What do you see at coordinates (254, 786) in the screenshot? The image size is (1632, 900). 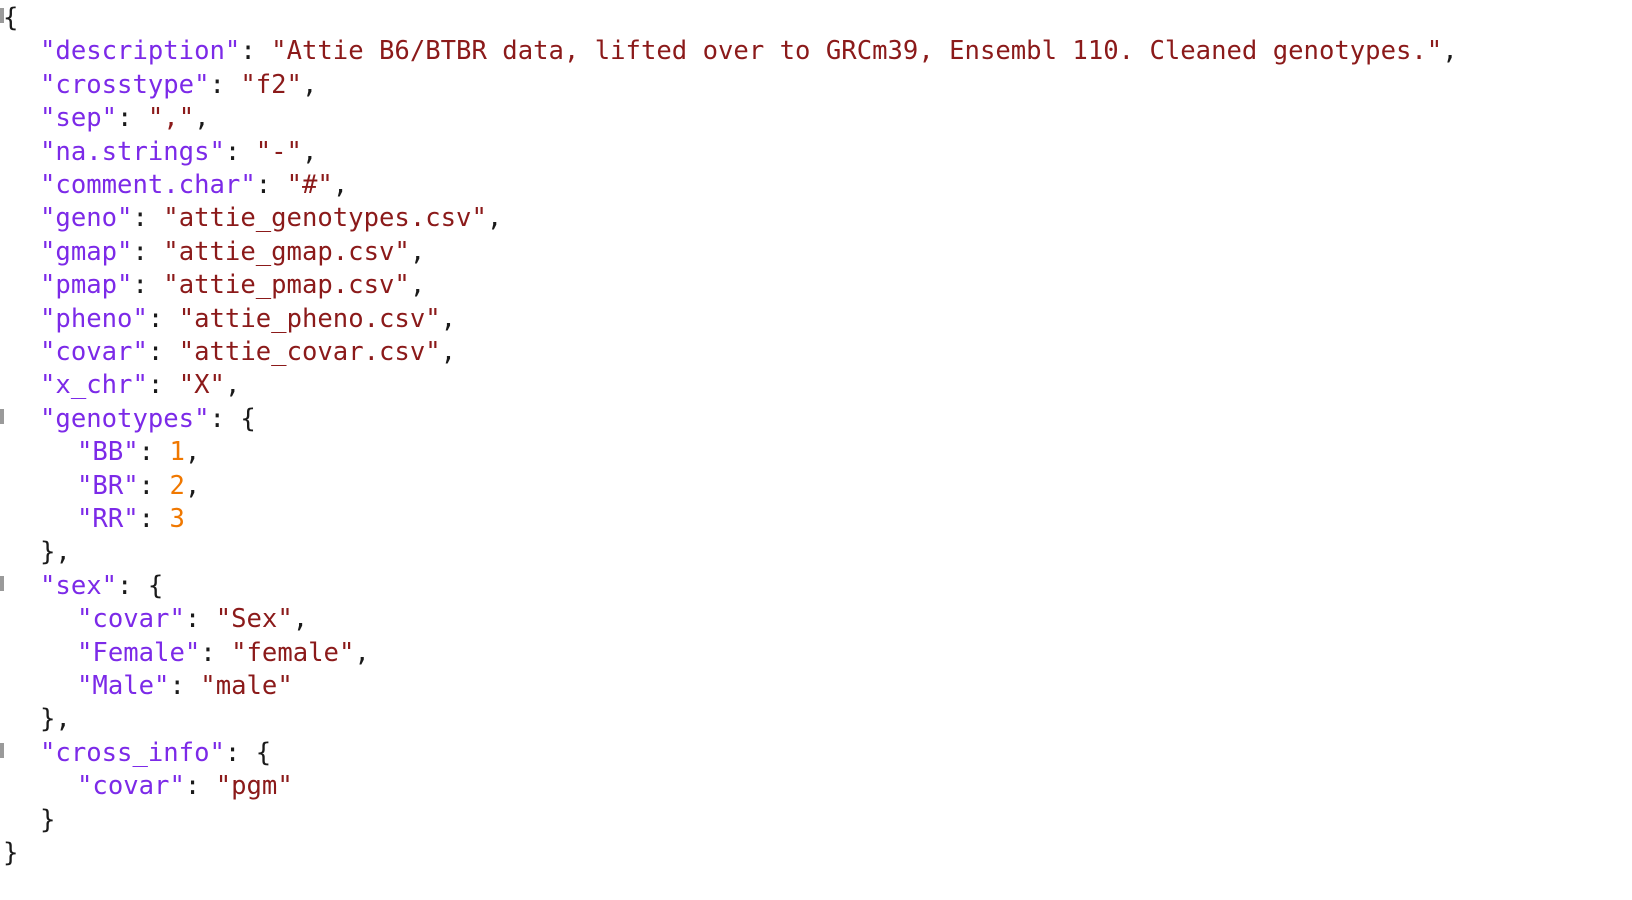 I see `json-string: "pgm"` at bounding box center [254, 786].